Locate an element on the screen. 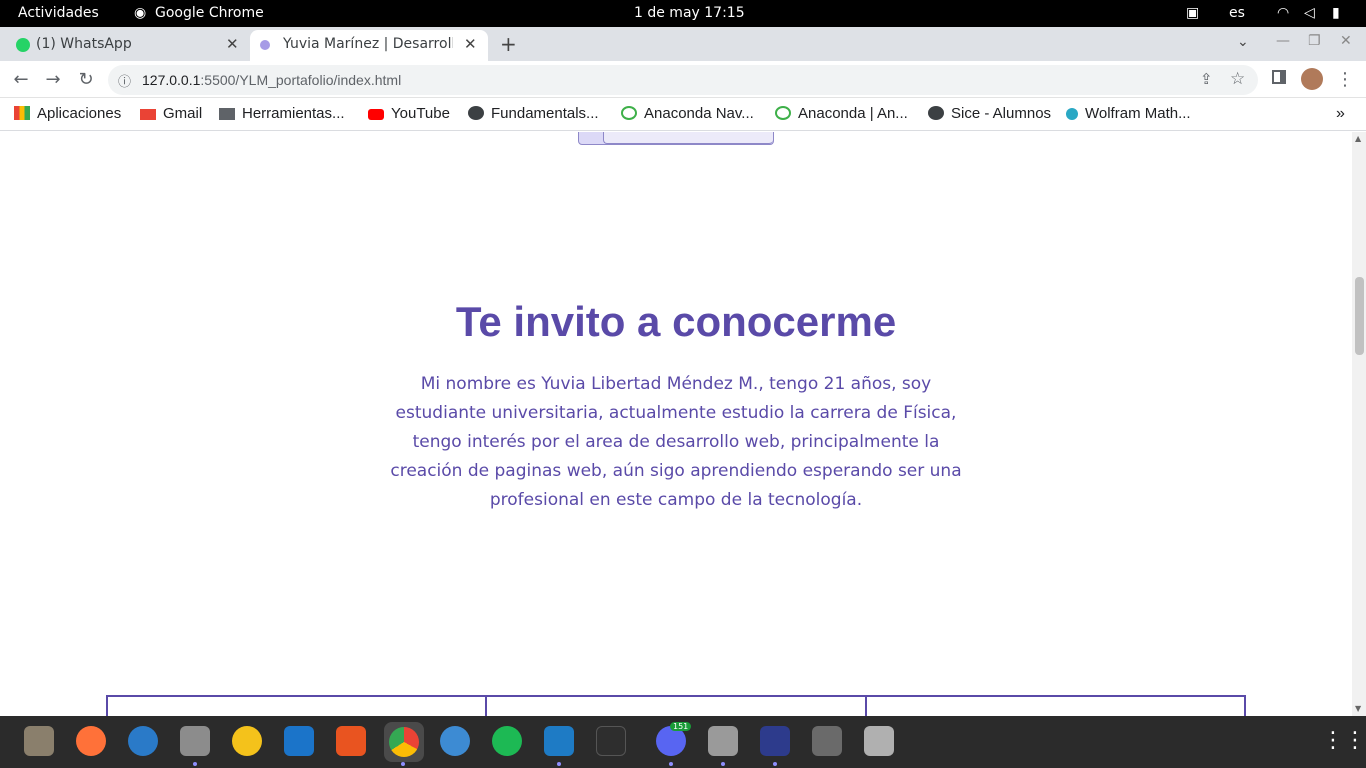 The image size is (1366, 768). show-apps-grid-icon: ⋮⋮ is located at coordinates (1344, 740).